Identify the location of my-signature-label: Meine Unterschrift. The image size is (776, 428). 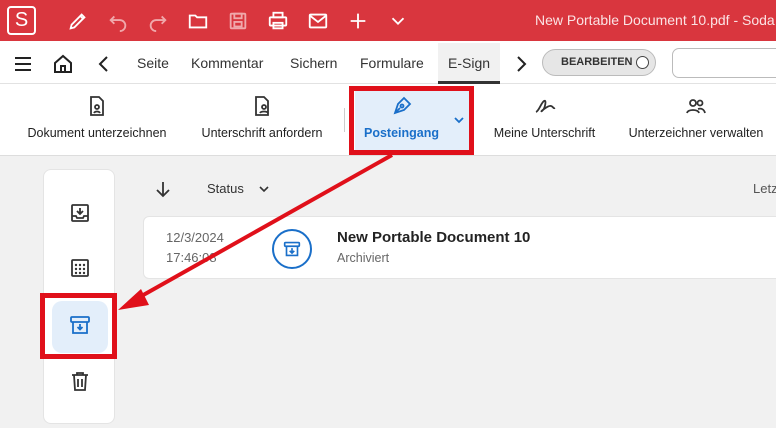
(544, 133).